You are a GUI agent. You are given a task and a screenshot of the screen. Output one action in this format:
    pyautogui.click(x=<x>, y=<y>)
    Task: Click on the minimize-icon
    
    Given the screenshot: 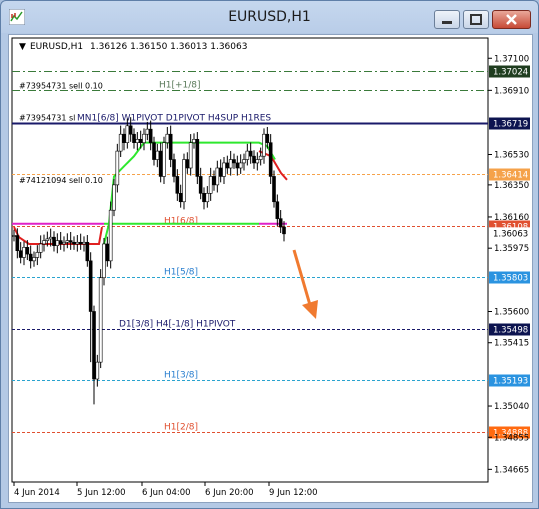 What is the action you would take?
    pyautogui.click(x=447, y=22)
    